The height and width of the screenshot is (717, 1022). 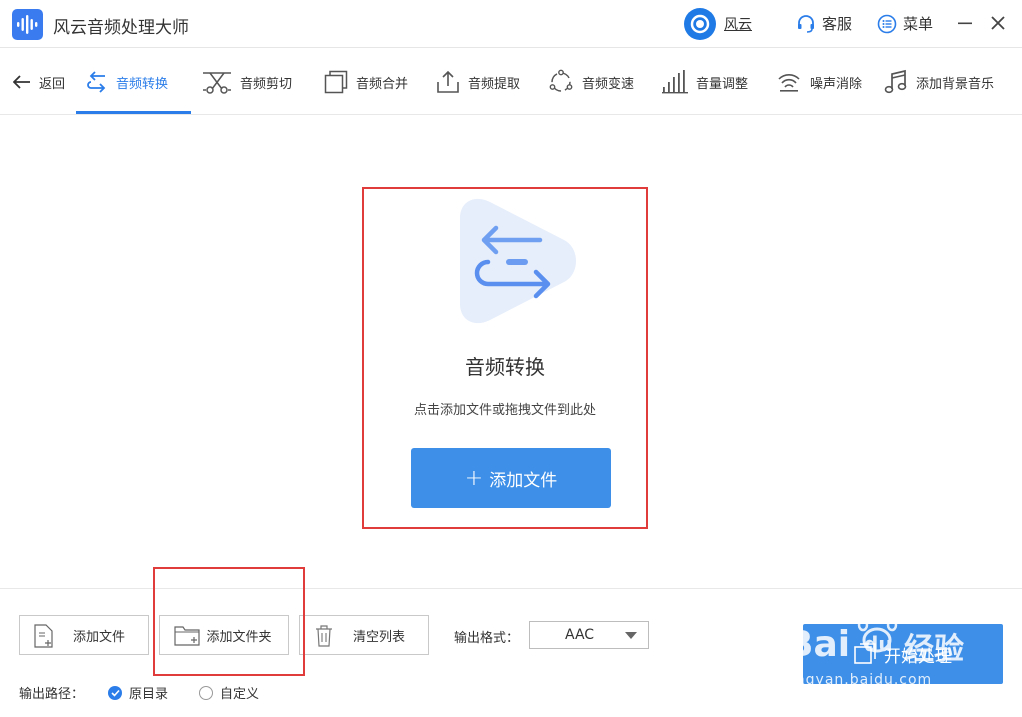 What do you see at coordinates (487, 638) in the screenshot?
I see `output-format-label: 输出格式：` at bounding box center [487, 638].